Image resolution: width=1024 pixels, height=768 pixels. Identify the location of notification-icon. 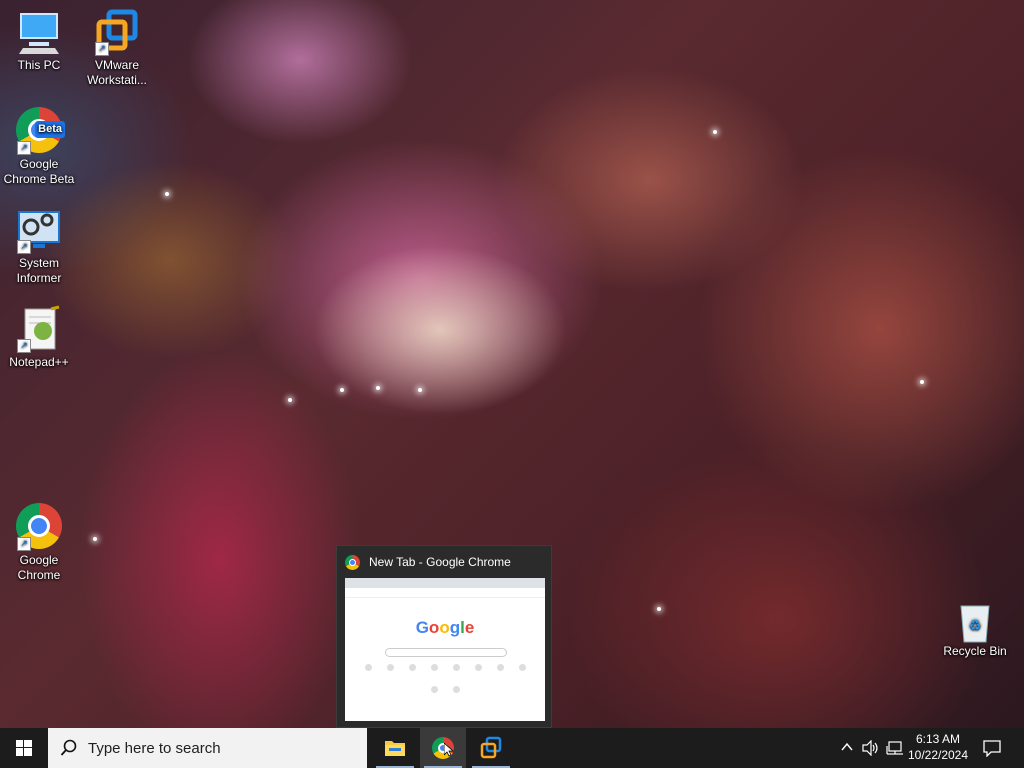
(992, 748).